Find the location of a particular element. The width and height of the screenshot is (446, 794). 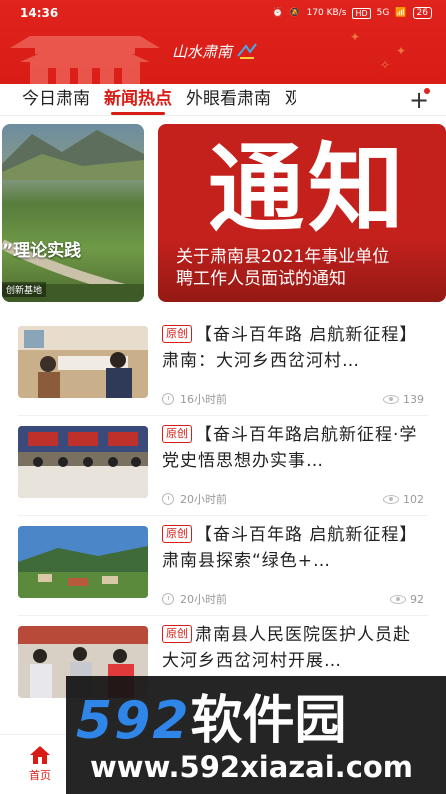

palace-illustration is located at coordinates (85, 60).